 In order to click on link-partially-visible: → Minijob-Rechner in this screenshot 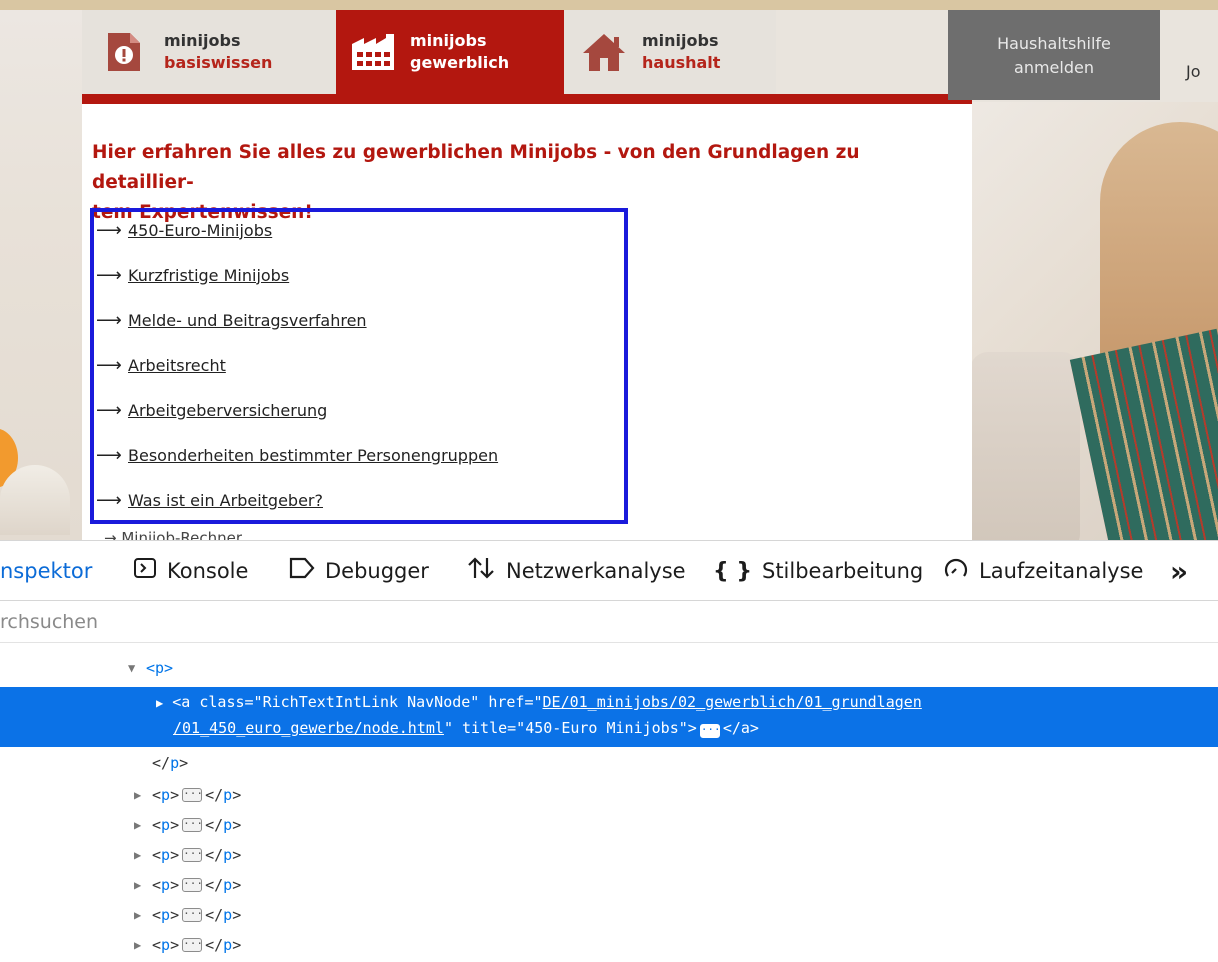, I will do `click(173, 534)`.